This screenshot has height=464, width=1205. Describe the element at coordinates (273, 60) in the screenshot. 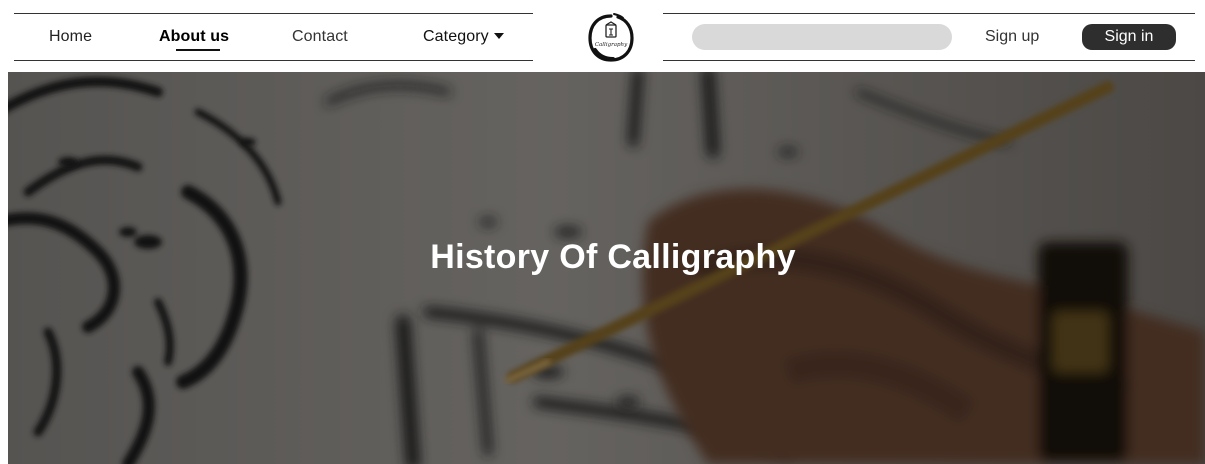

I see `nav-divider-bottom-left` at that location.